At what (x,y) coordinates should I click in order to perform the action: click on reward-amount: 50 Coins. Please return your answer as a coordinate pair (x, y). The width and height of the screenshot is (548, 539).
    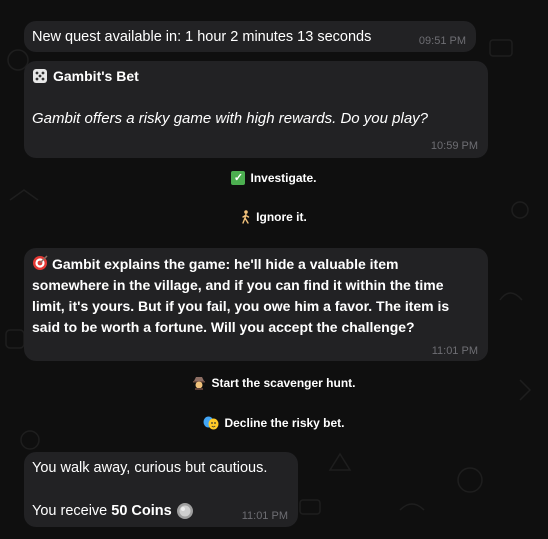
    Looking at the image, I should click on (141, 511).